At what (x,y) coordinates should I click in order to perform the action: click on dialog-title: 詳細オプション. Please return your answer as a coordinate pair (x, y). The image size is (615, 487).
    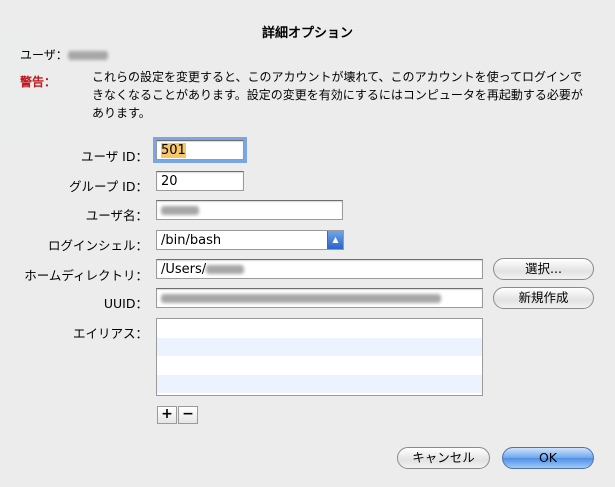
    Looking at the image, I should click on (307, 33).